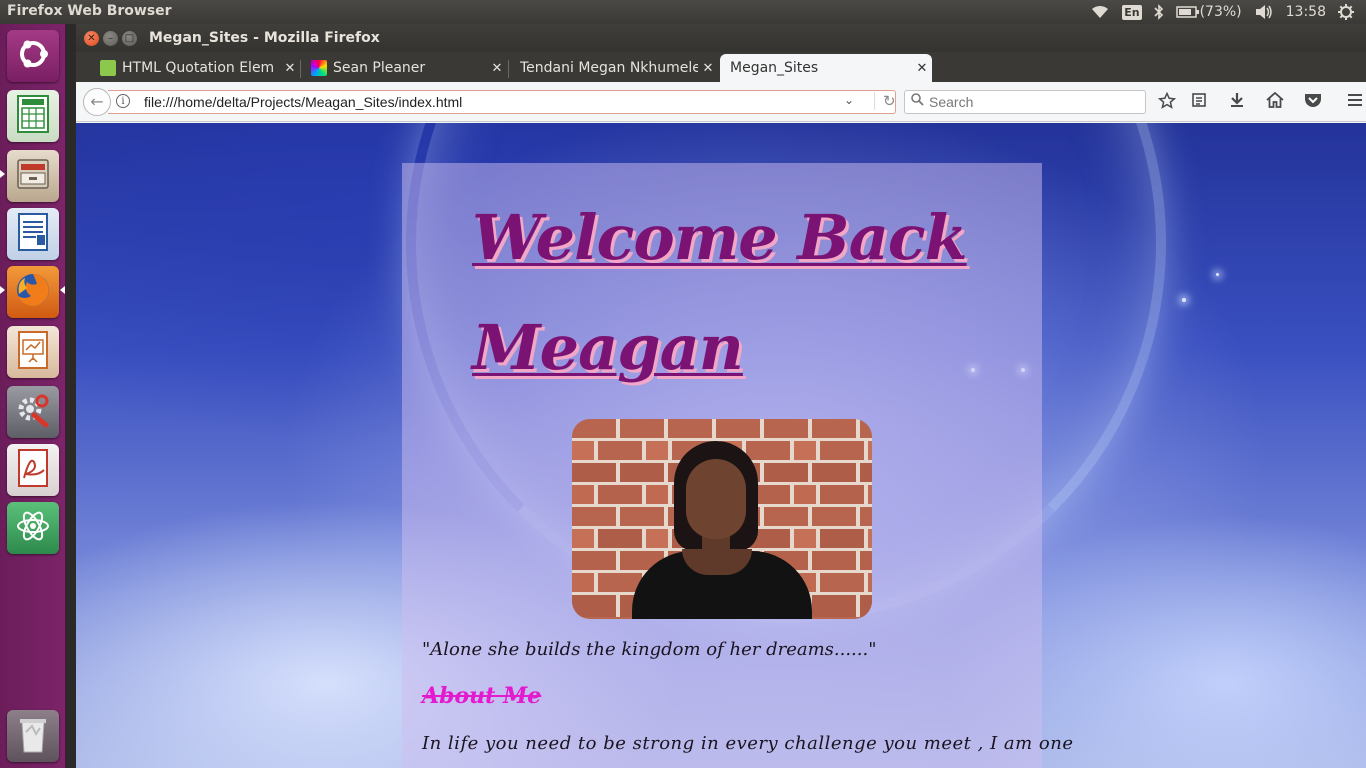  I want to click on launcher-libreoffice-impress, so click(33, 352).